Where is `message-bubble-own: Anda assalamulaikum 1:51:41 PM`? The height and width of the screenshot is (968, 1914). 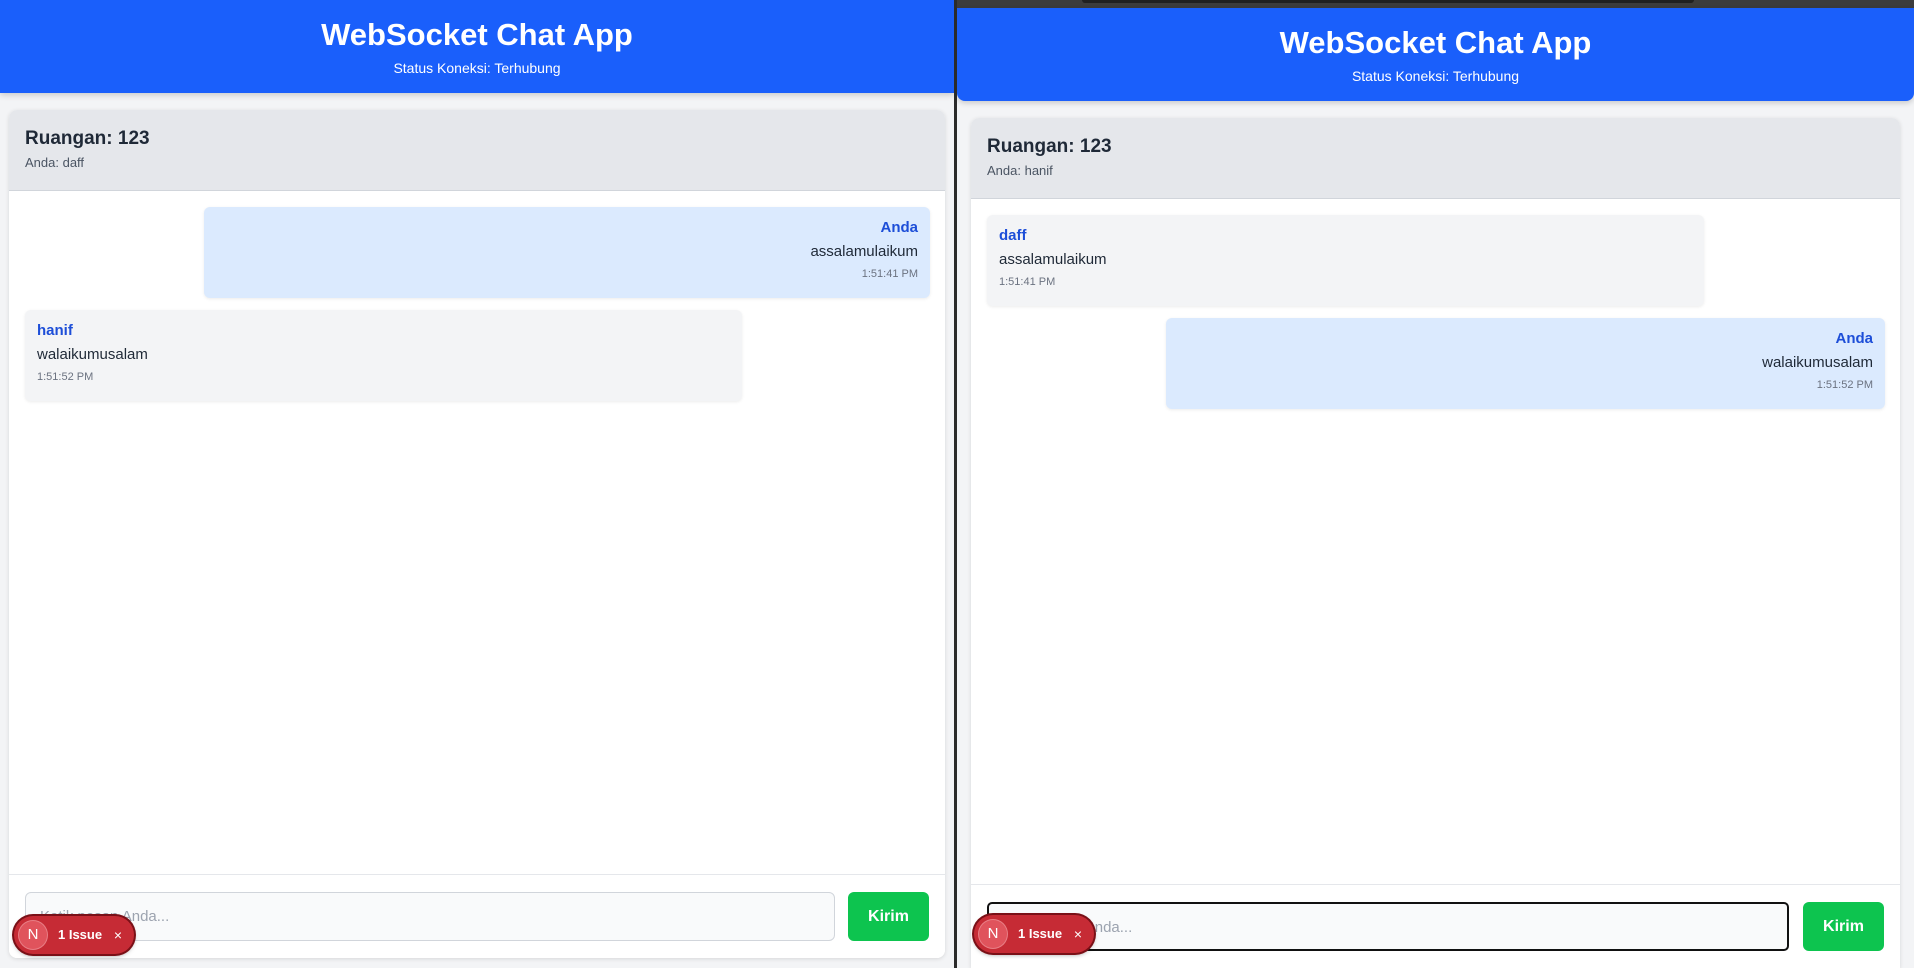
message-bubble-own: Anda assalamulaikum 1:51:41 PM is located at coordinates (567, 252).